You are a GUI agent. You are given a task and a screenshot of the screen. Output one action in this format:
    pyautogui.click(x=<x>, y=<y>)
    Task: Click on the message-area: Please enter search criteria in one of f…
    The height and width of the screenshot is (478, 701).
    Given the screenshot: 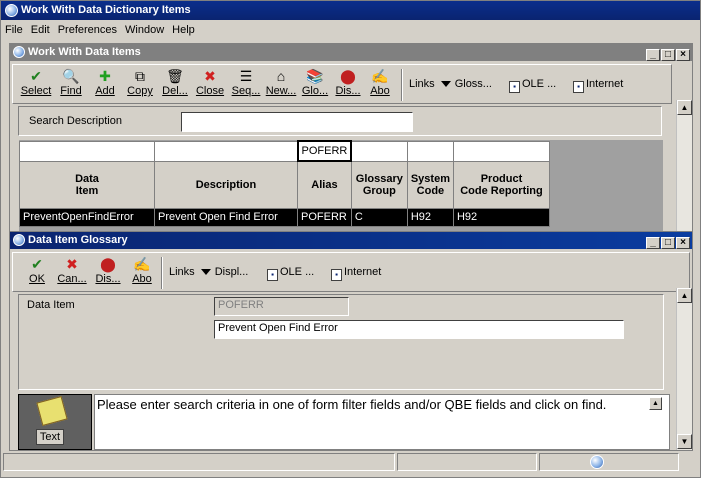 What is the action you would take?
    pyautogui.click(x=382, y=422)
    